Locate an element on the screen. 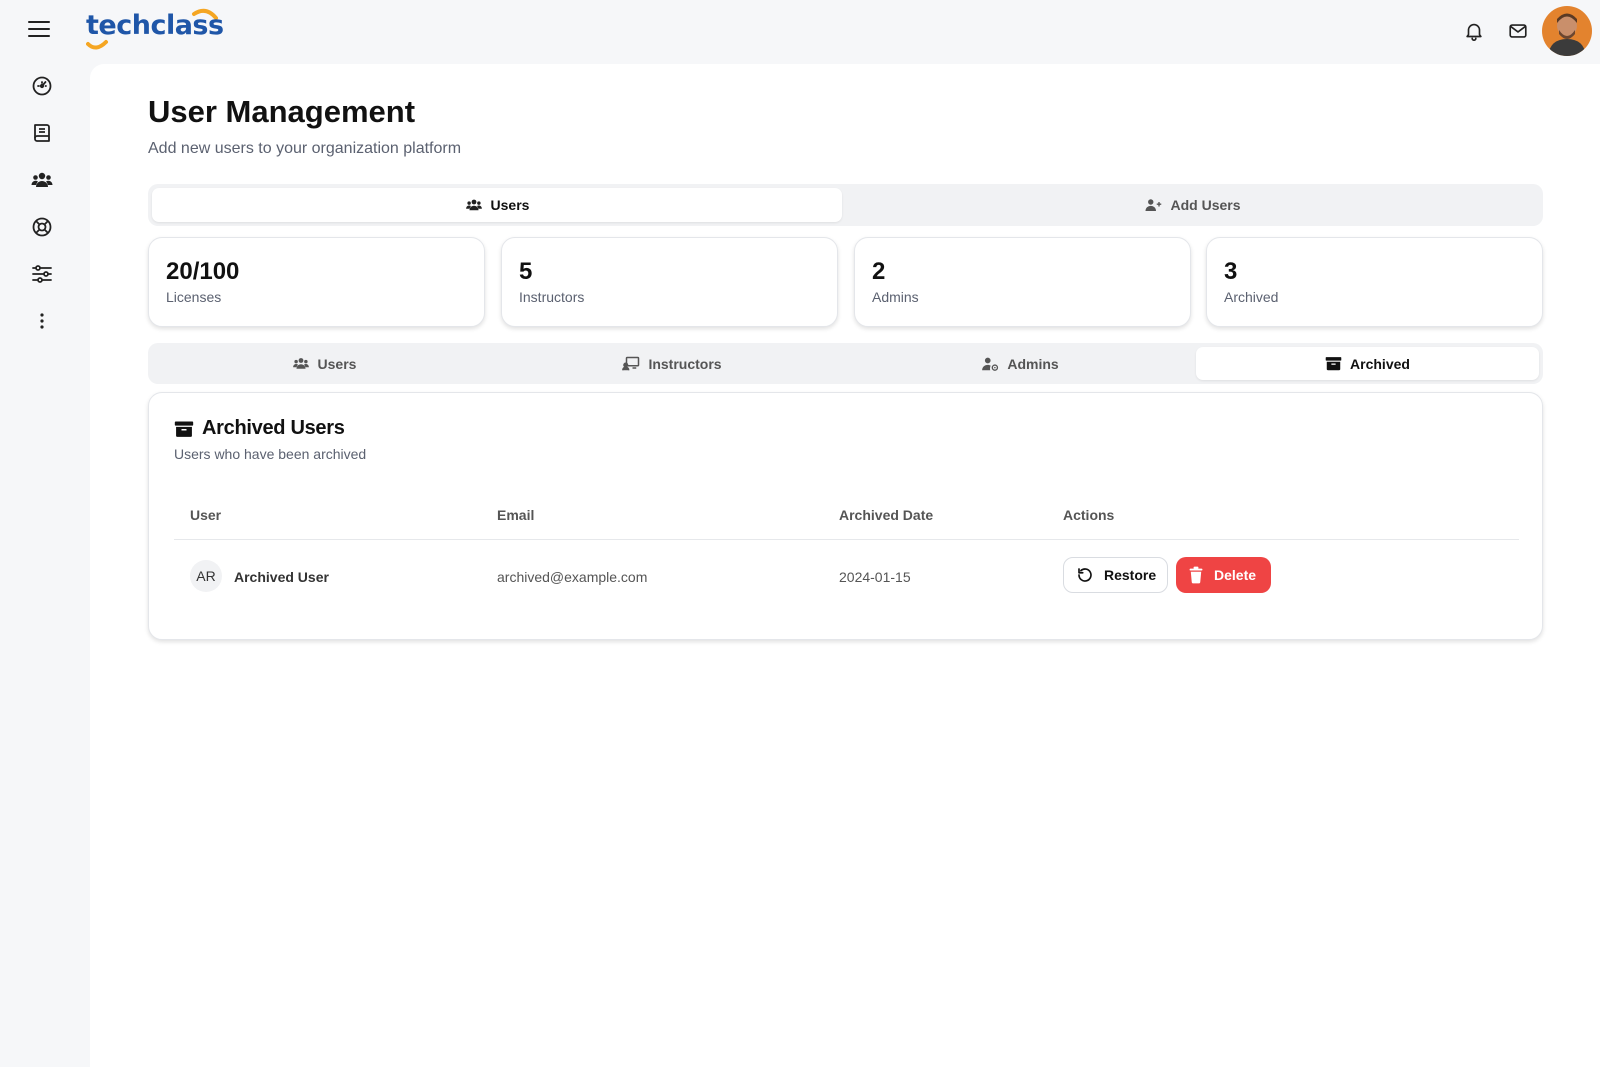 This screenshot has width=1600, height=1067. subtab-users-label: Users is located at coordinates (337, 363).